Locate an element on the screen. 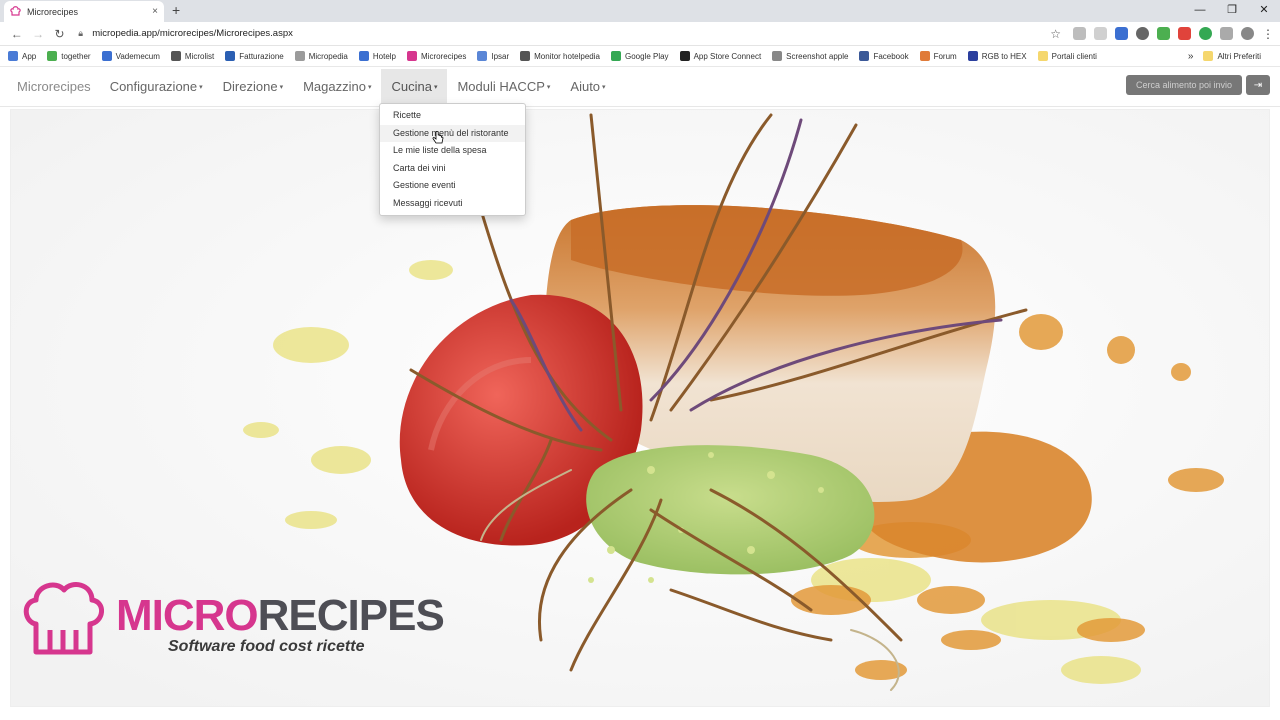 The width and height of the screenshot is (1280, 720). navbar-brand: Microrecipes is located at coordinates (54, 86).